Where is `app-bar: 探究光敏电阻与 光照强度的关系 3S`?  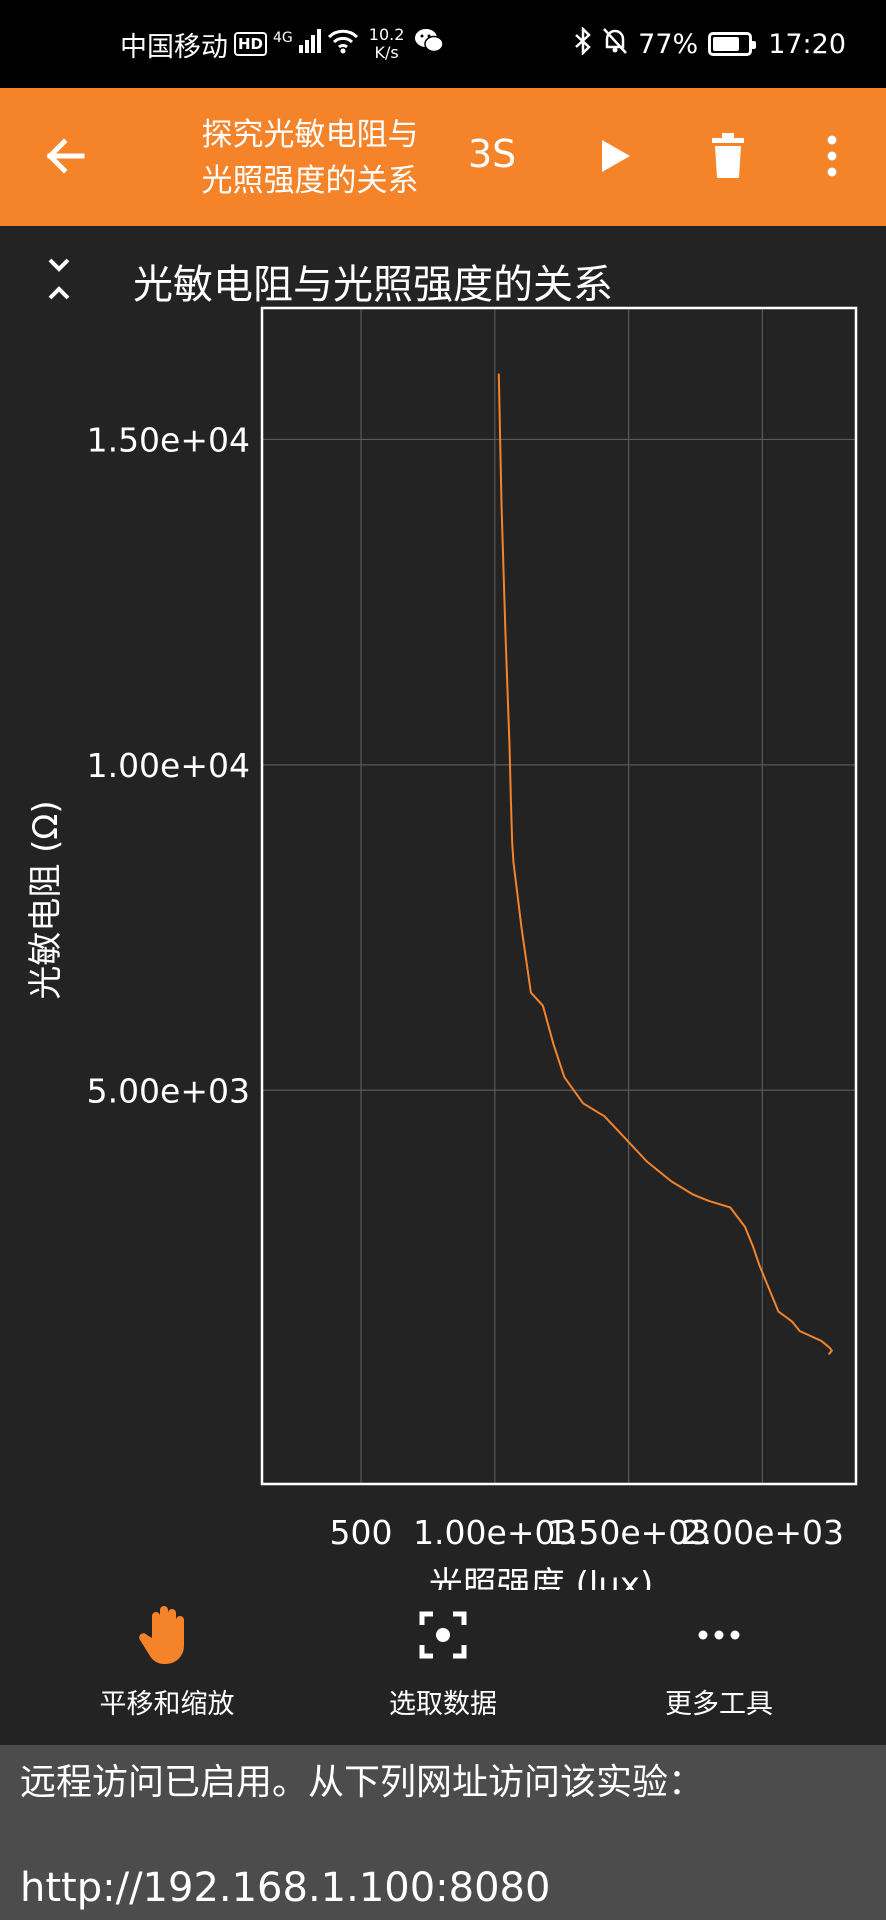
app-bar: 探究光敏电阻与 光照强度的关系 3S is located at coordinates (443, 157).